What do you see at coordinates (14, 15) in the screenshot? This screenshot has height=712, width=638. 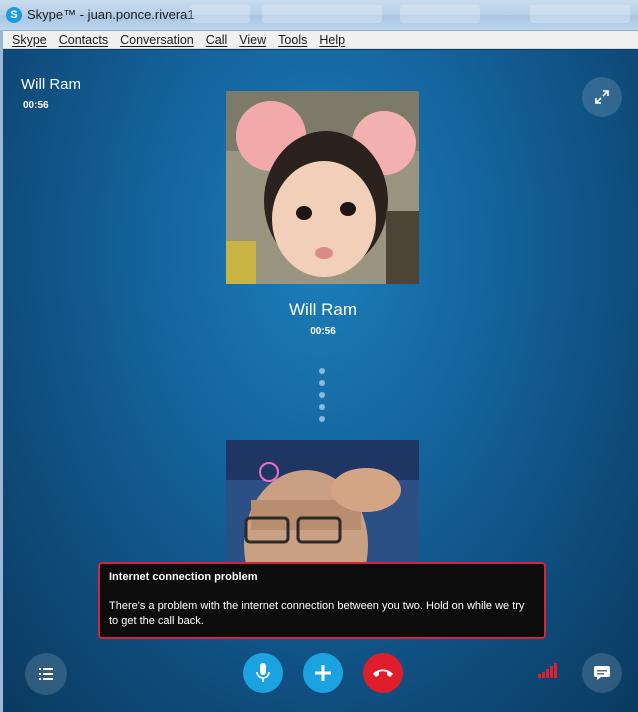 I see `skype-logo-icon: S` at bounding box center [14, 15].